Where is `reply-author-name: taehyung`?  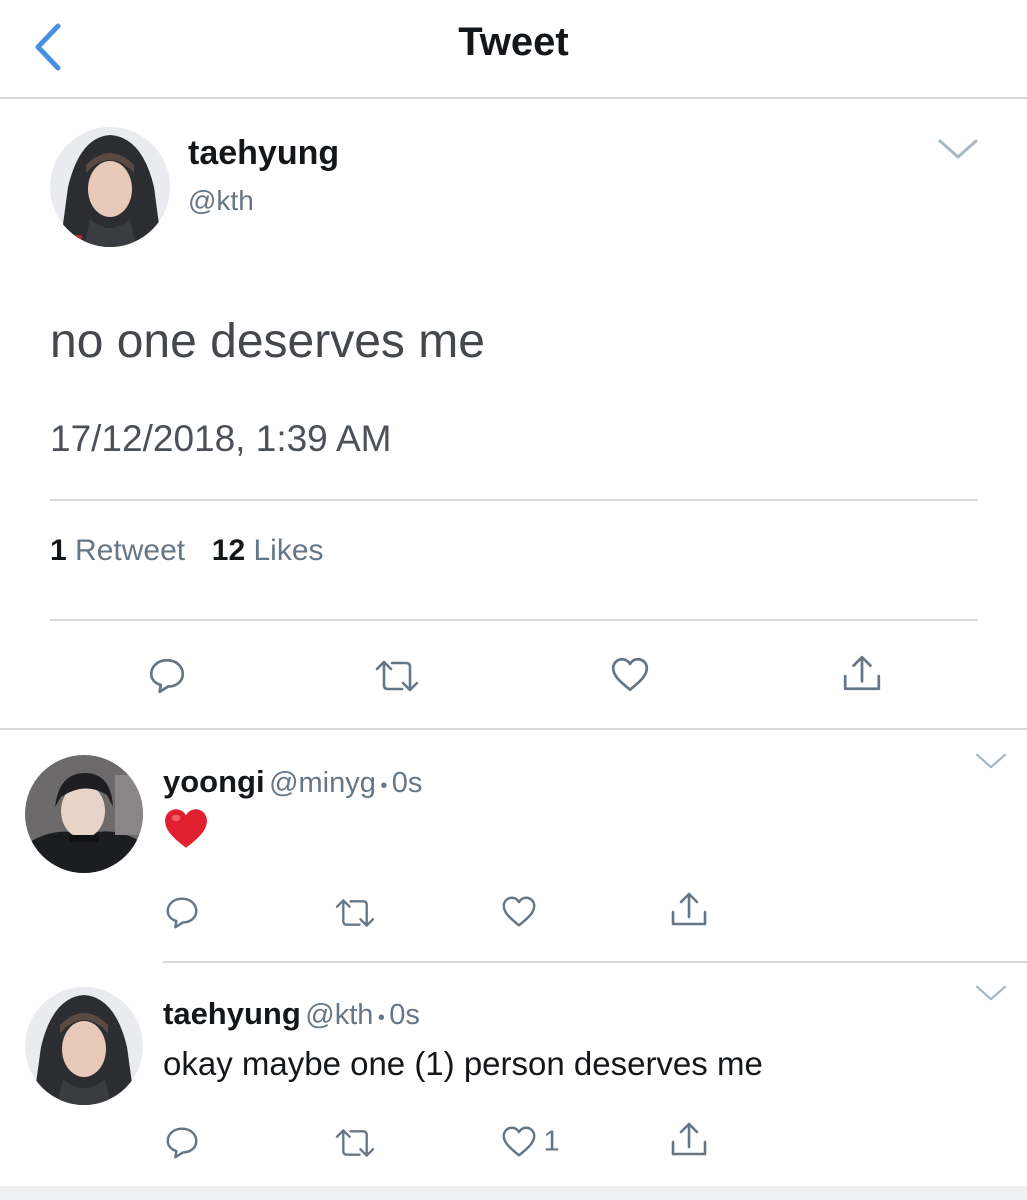 reply-author-name: taehyung is located at coordinates (232, 1013).